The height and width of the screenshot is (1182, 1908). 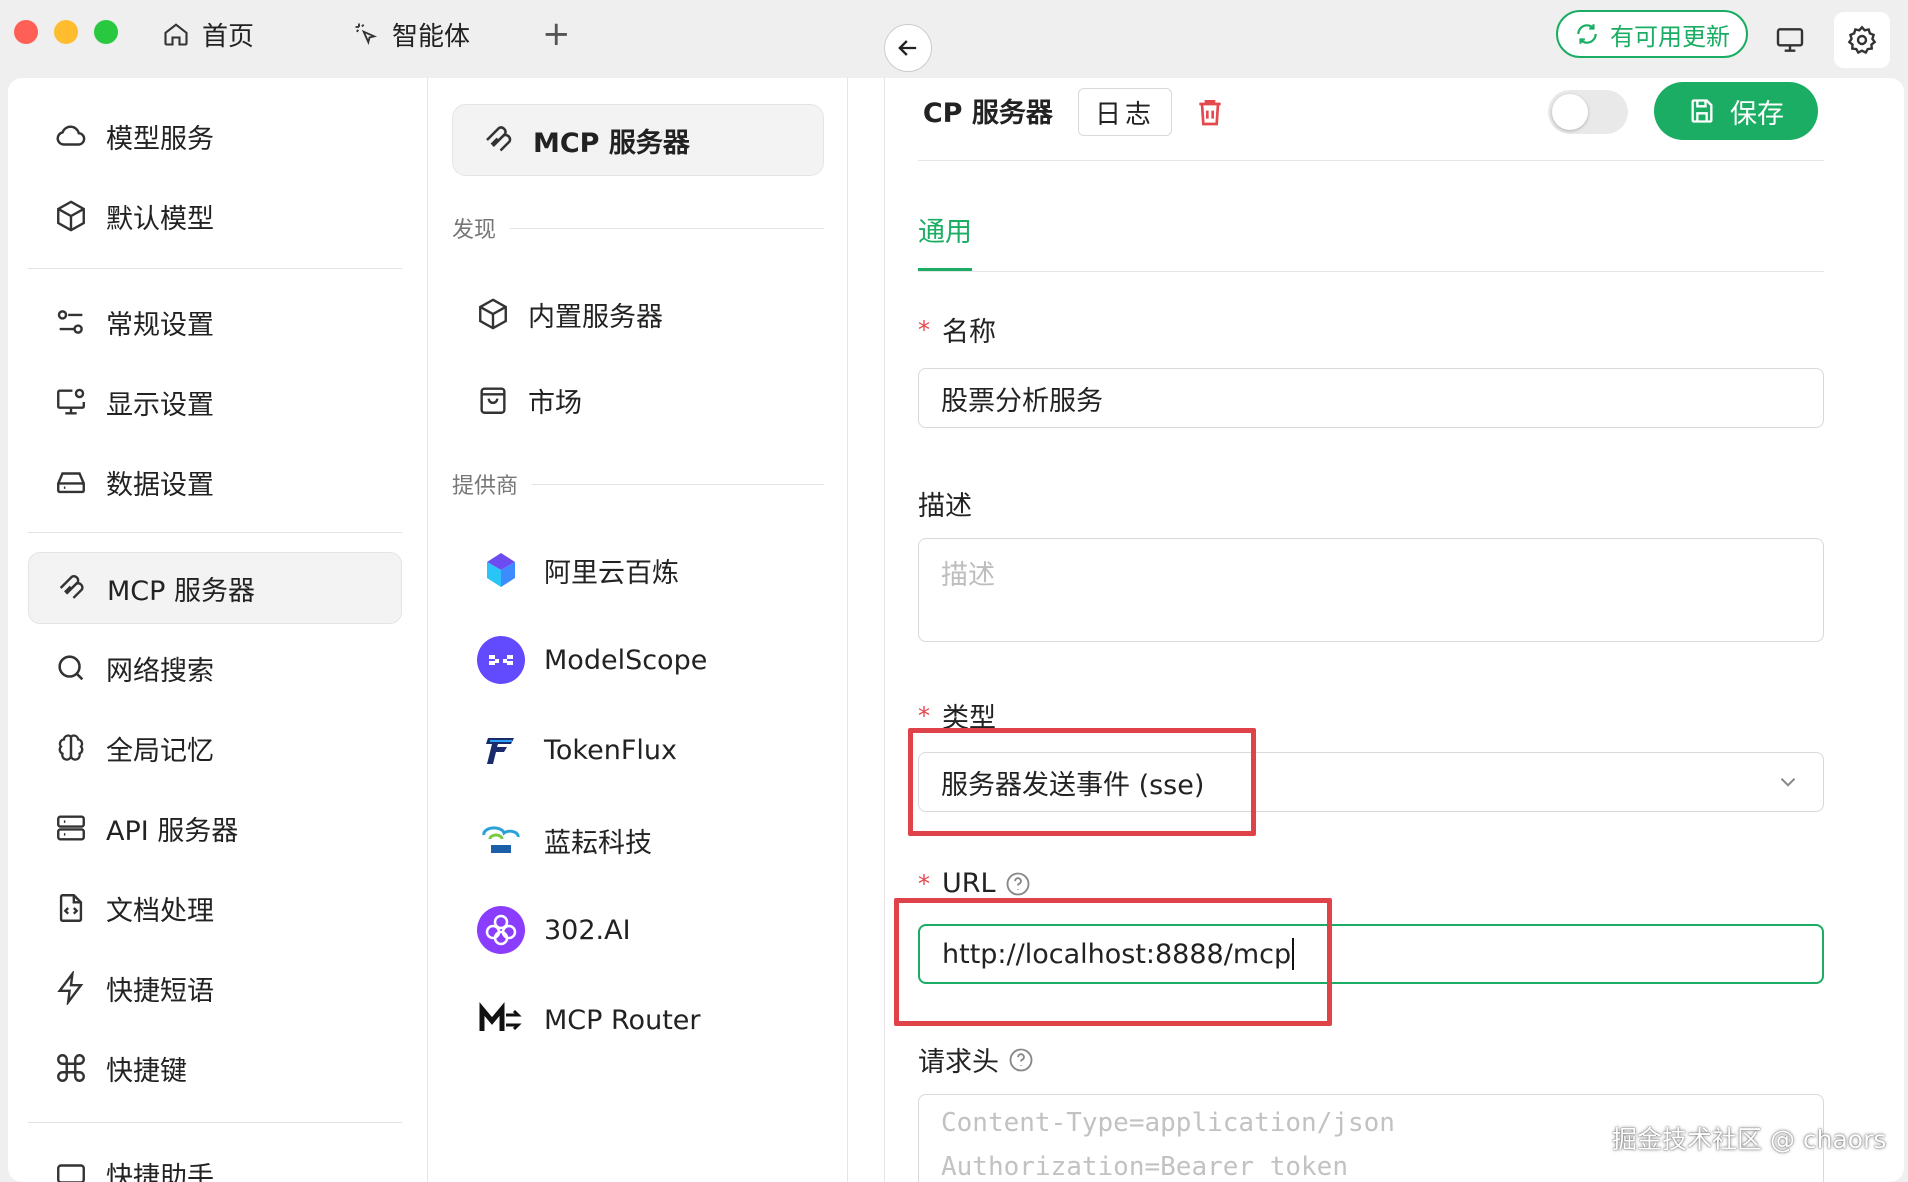 I want to click on server-enabled-toggle, so click(x=1588, y=112).